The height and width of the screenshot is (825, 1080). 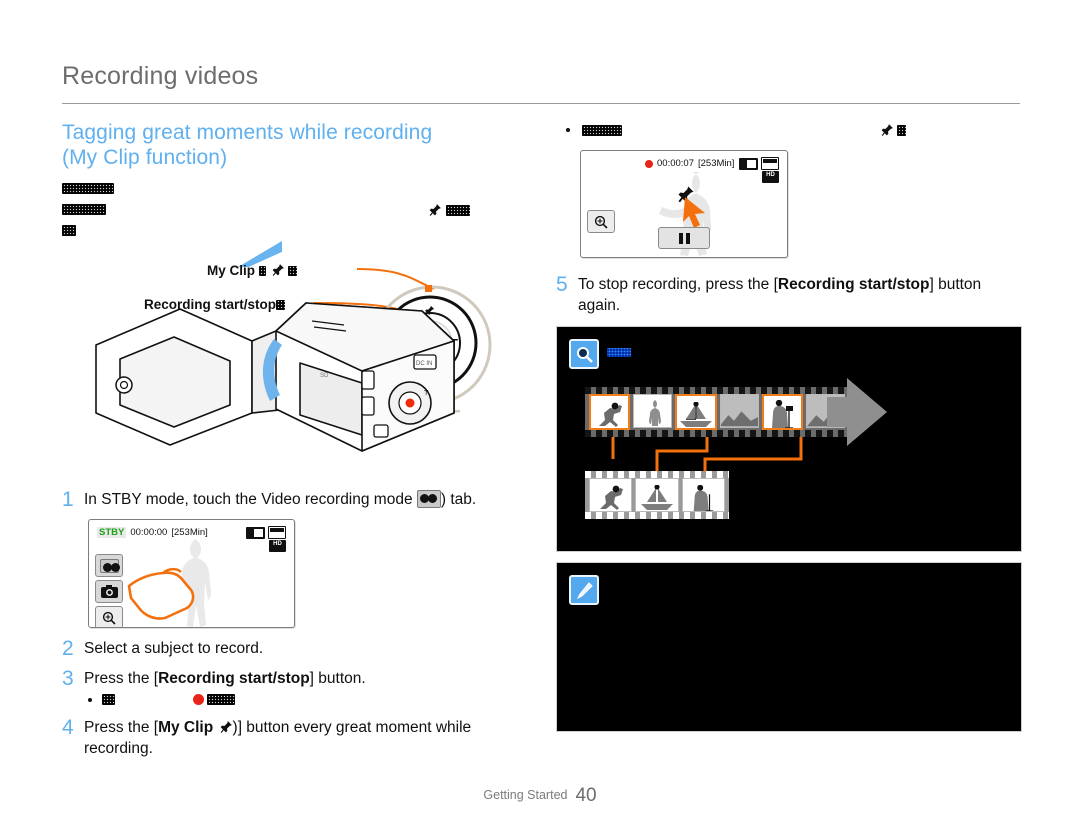 What do you see at coordinates (174, 648) in the screenshot?
I see `step-2-text: Select a subject to record.` at bounding box center [174, 648].